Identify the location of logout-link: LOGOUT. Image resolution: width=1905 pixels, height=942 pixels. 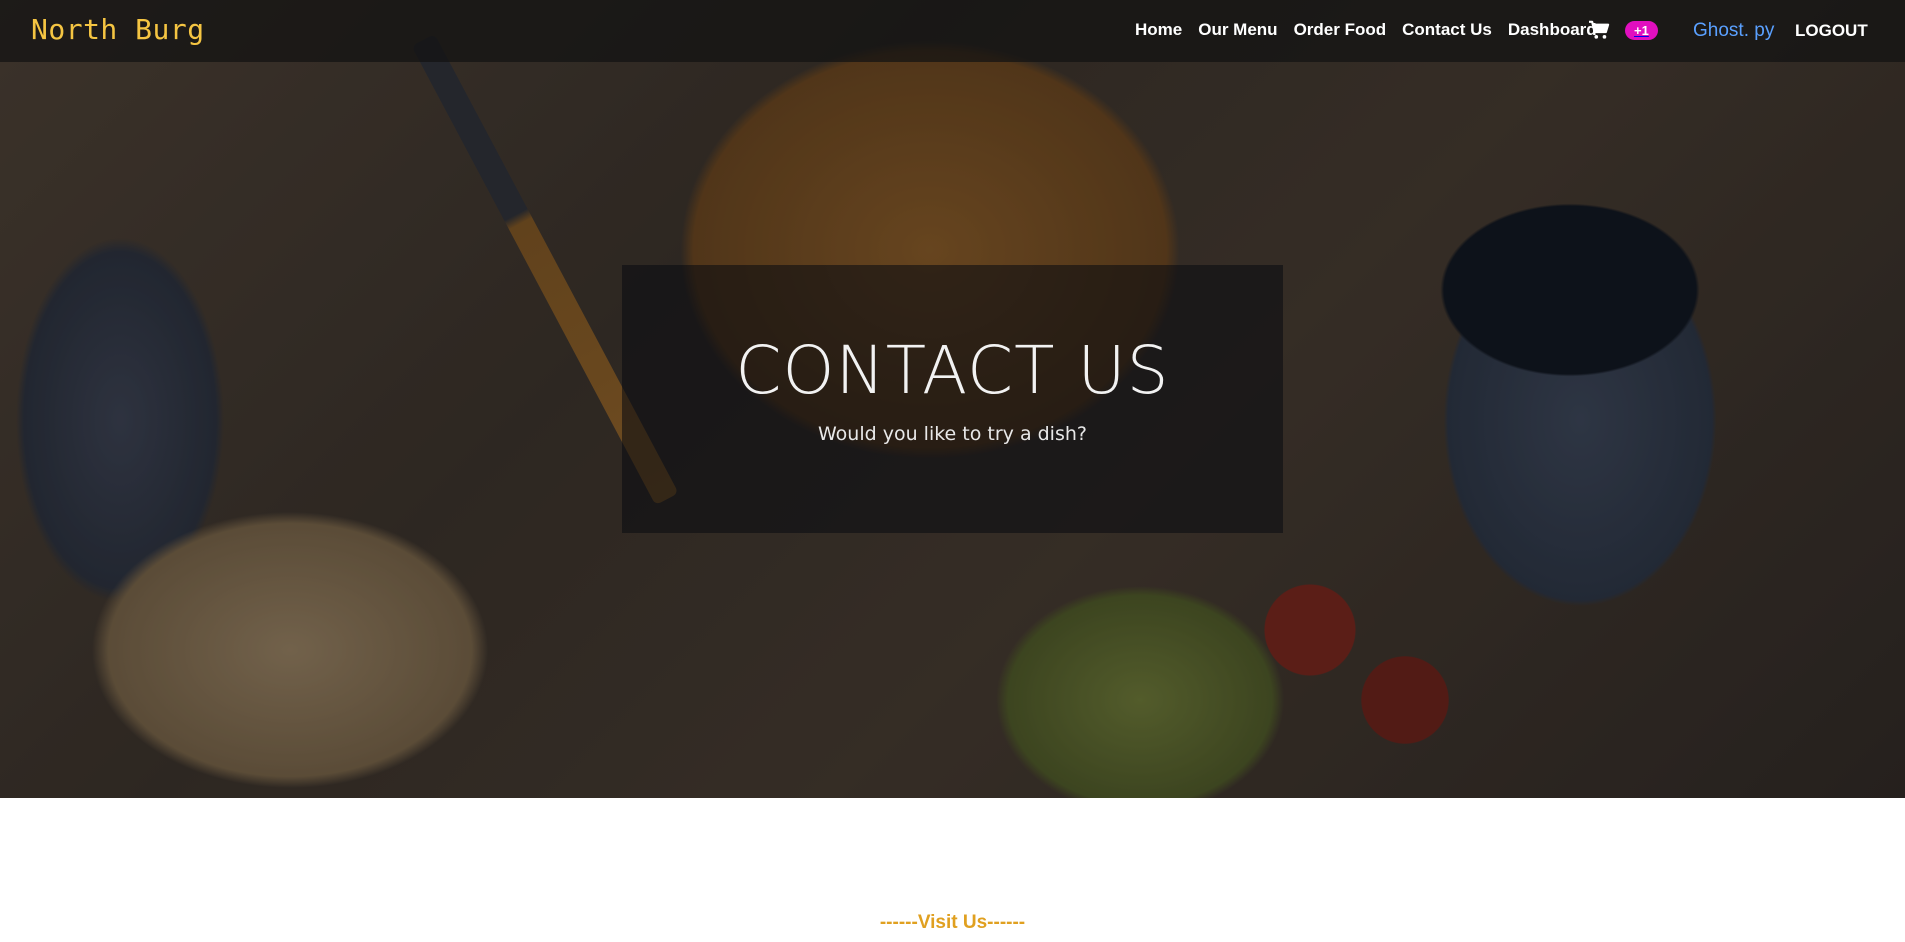
(1831, 31).